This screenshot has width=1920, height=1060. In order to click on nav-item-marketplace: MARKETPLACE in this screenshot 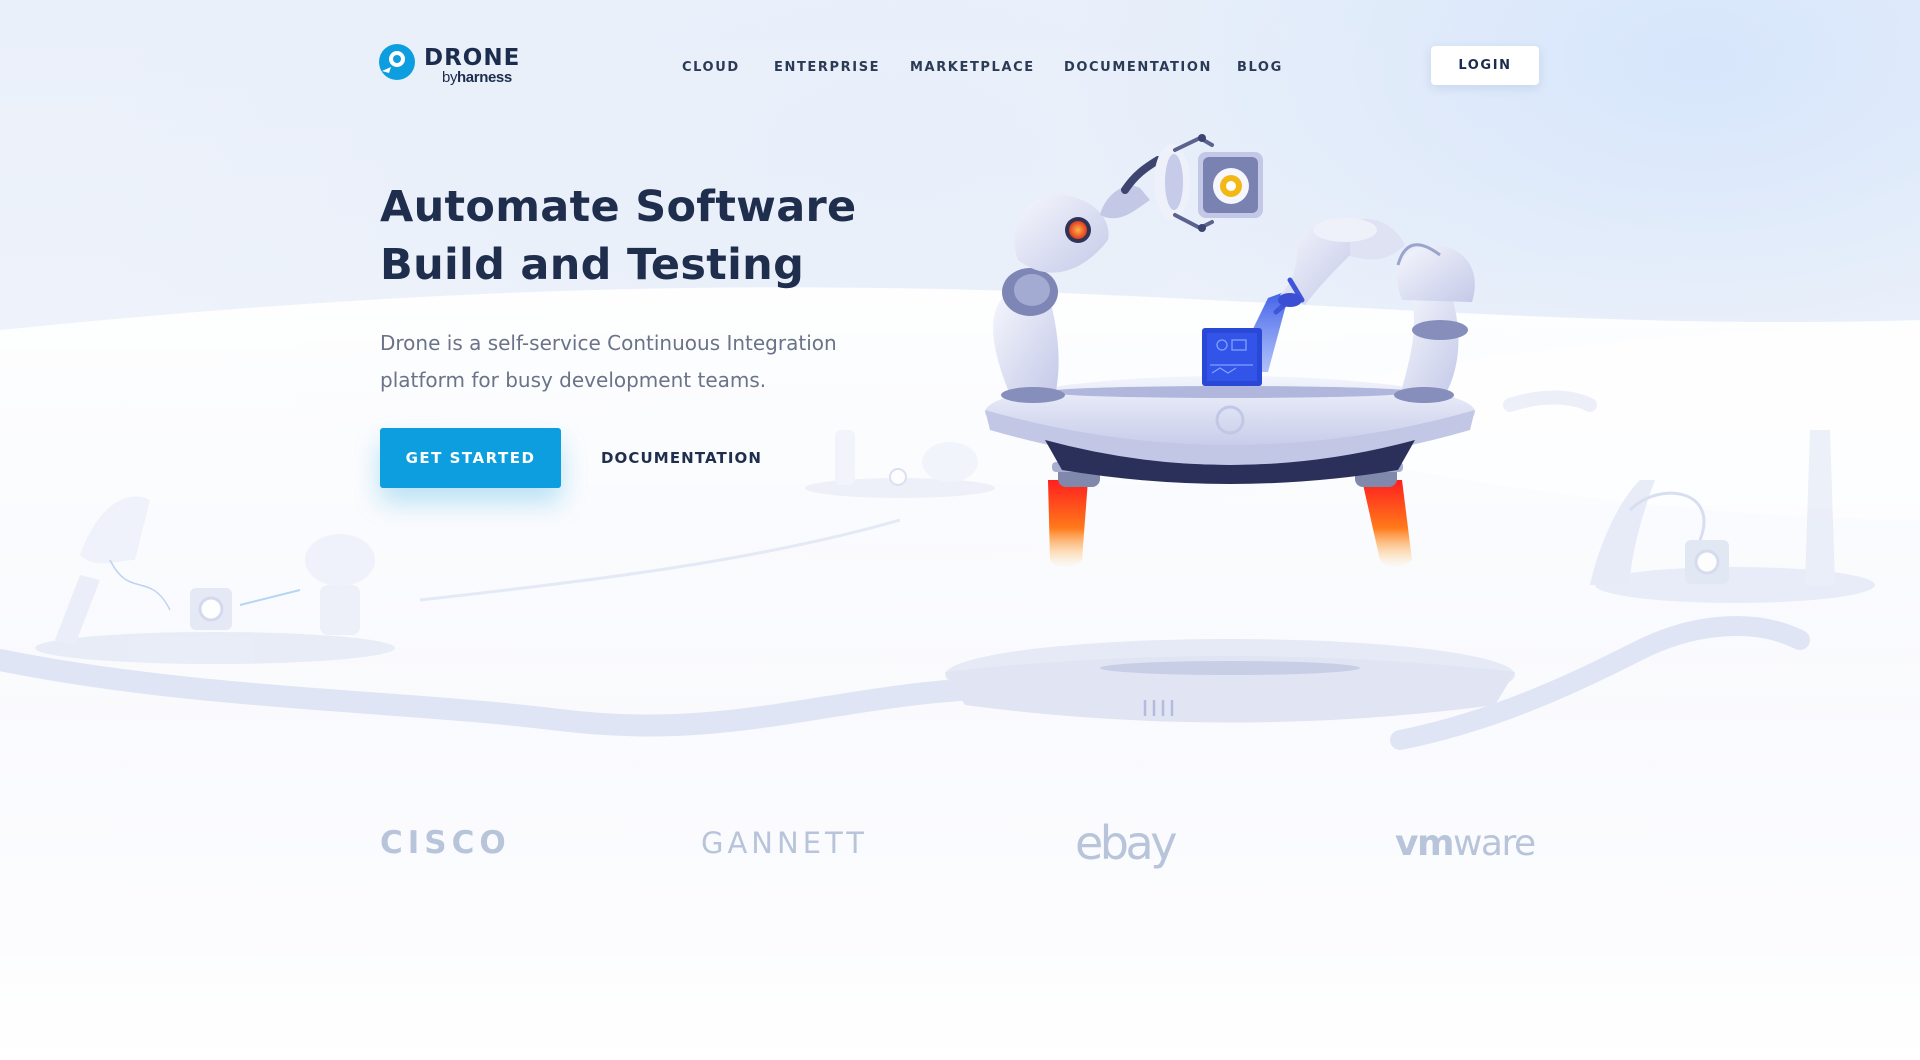, I will do `click(972, 67)`.